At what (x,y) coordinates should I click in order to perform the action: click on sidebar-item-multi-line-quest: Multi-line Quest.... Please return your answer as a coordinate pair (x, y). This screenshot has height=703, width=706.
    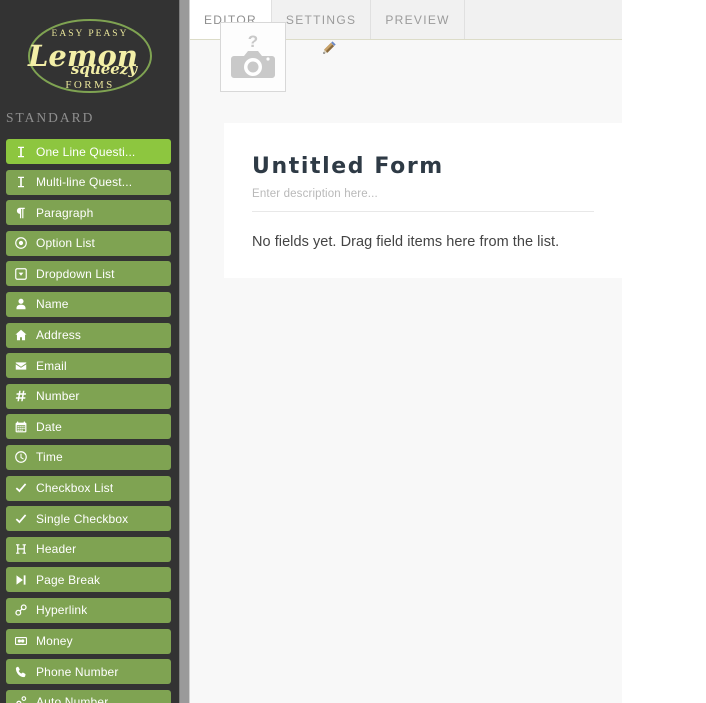
    Looking at the image, I should click on (88, 182).